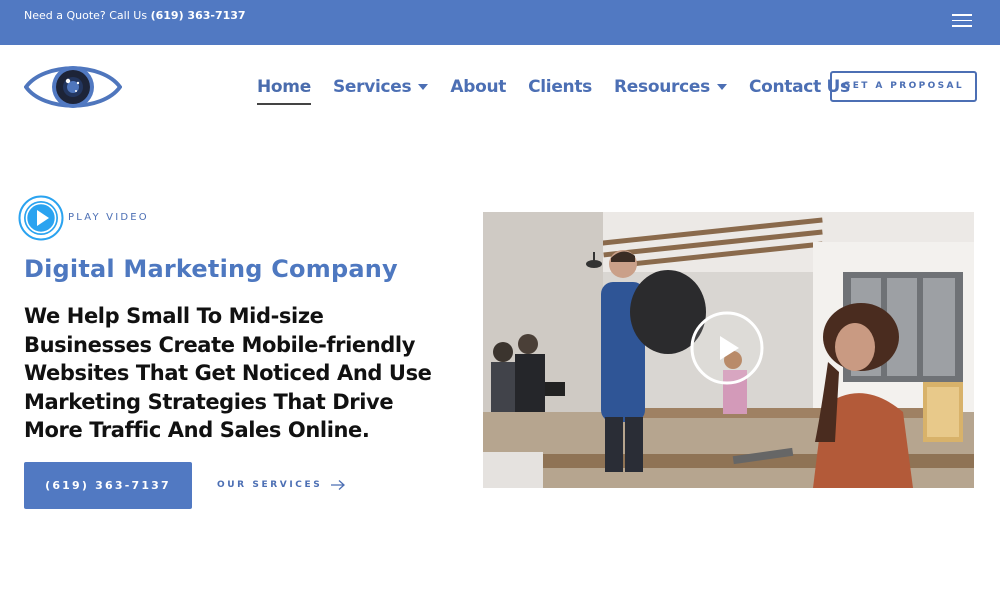  Describe the element at coordinates (270, 485) in the screenshot. I see `our-services-label: OUR SERVICES` at that location.